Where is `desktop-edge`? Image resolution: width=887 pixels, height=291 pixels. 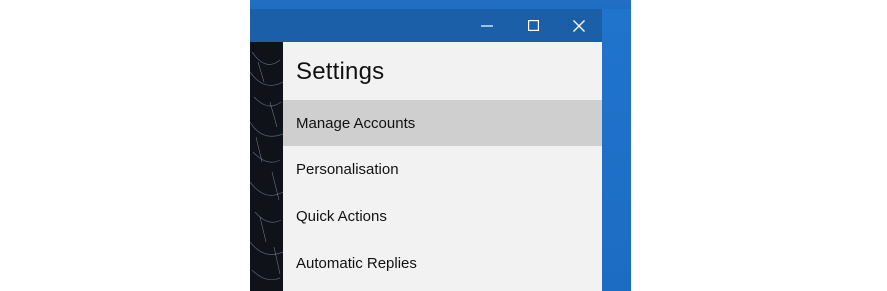 desktop-edge is located at coordinates (616, 150).